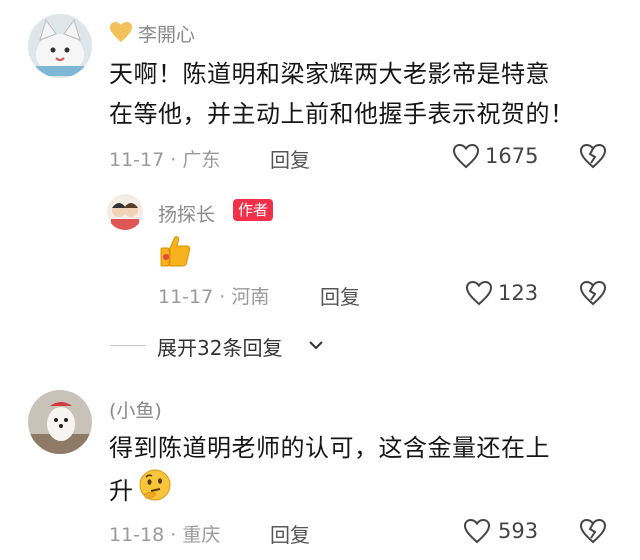 The height and width of the screenshot is (560, 640). I want to click on heart-badge-icon, so click(121, 34).